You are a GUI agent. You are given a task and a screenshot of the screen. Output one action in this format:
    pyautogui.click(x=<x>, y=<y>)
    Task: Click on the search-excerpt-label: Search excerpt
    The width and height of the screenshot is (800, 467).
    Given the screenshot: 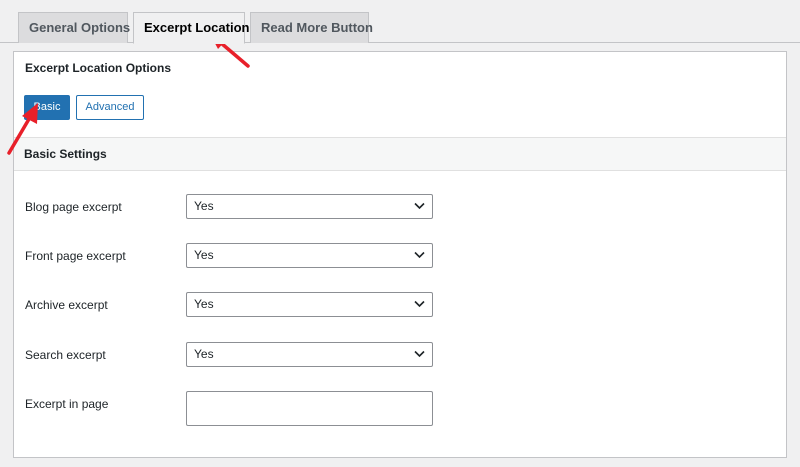 What is the action you would take?
    pyautogui.click(x=65, y=355)
    